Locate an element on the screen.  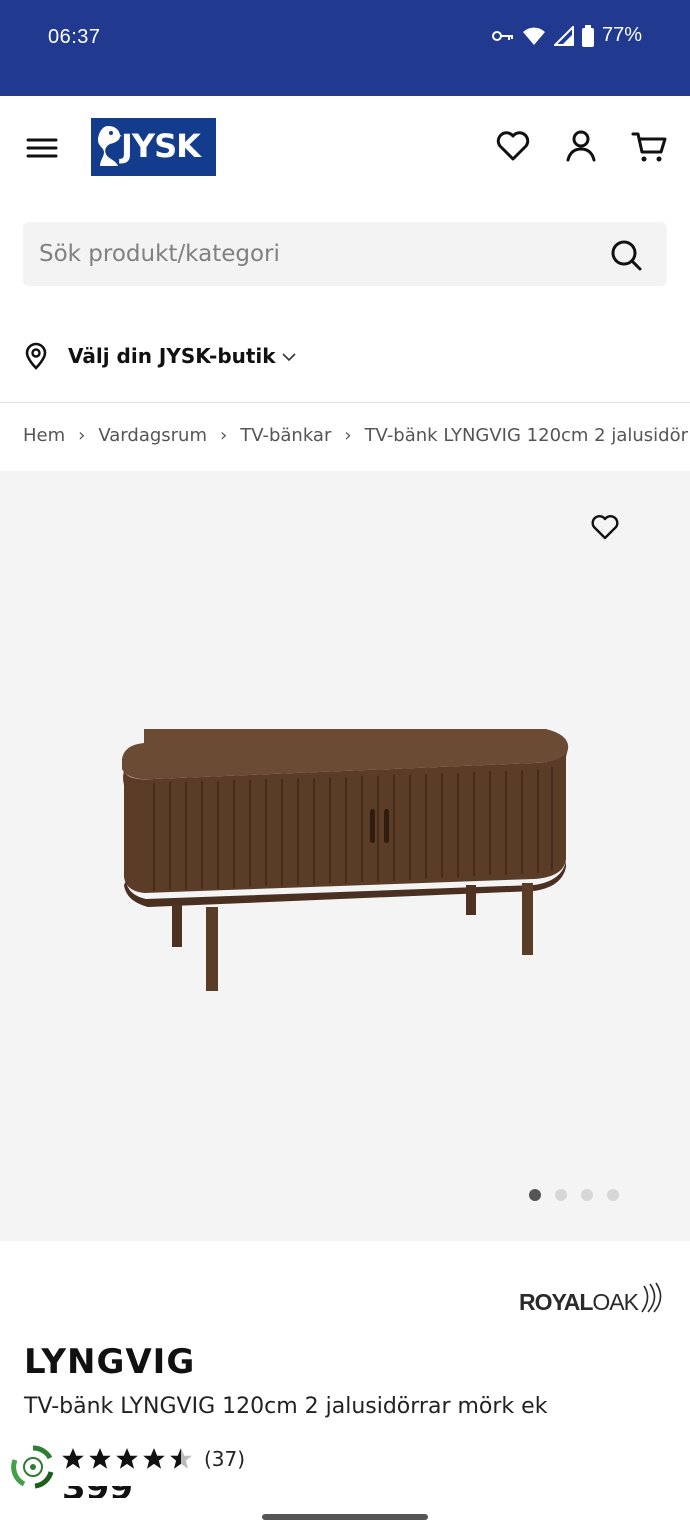
battery-icon is located at coordinates (587, 35).